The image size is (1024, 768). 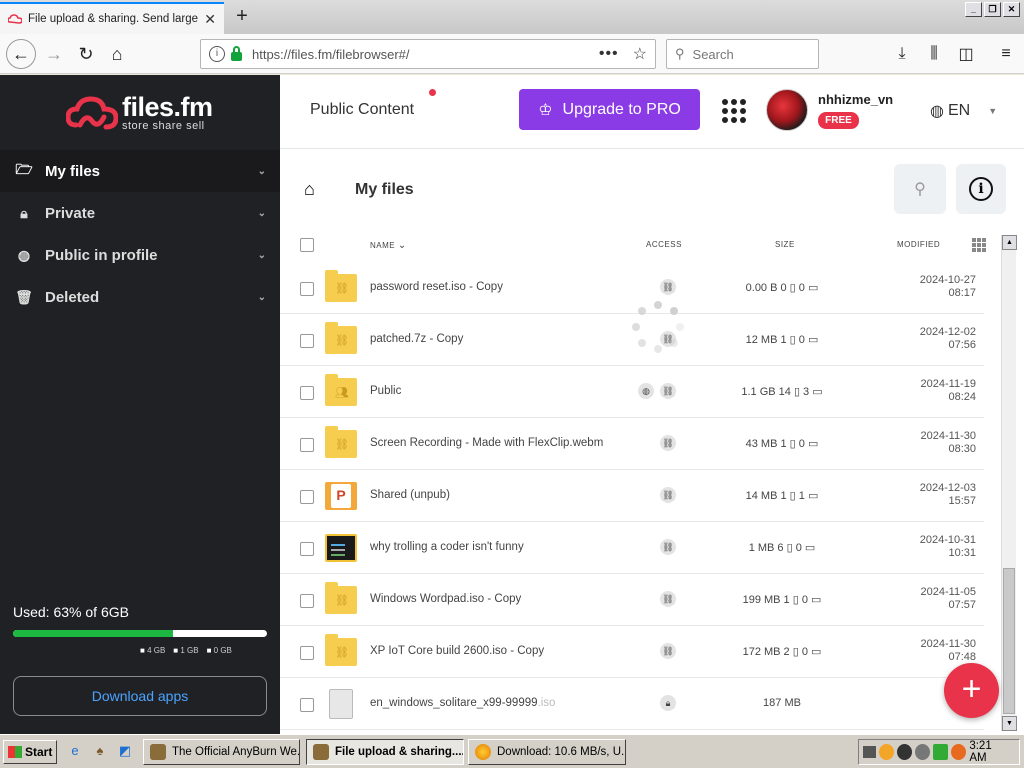 What do you see at coordinates (887, 752) in the screenshot?
I see `firefox-tray-icon` at bounding box center [887, 752].